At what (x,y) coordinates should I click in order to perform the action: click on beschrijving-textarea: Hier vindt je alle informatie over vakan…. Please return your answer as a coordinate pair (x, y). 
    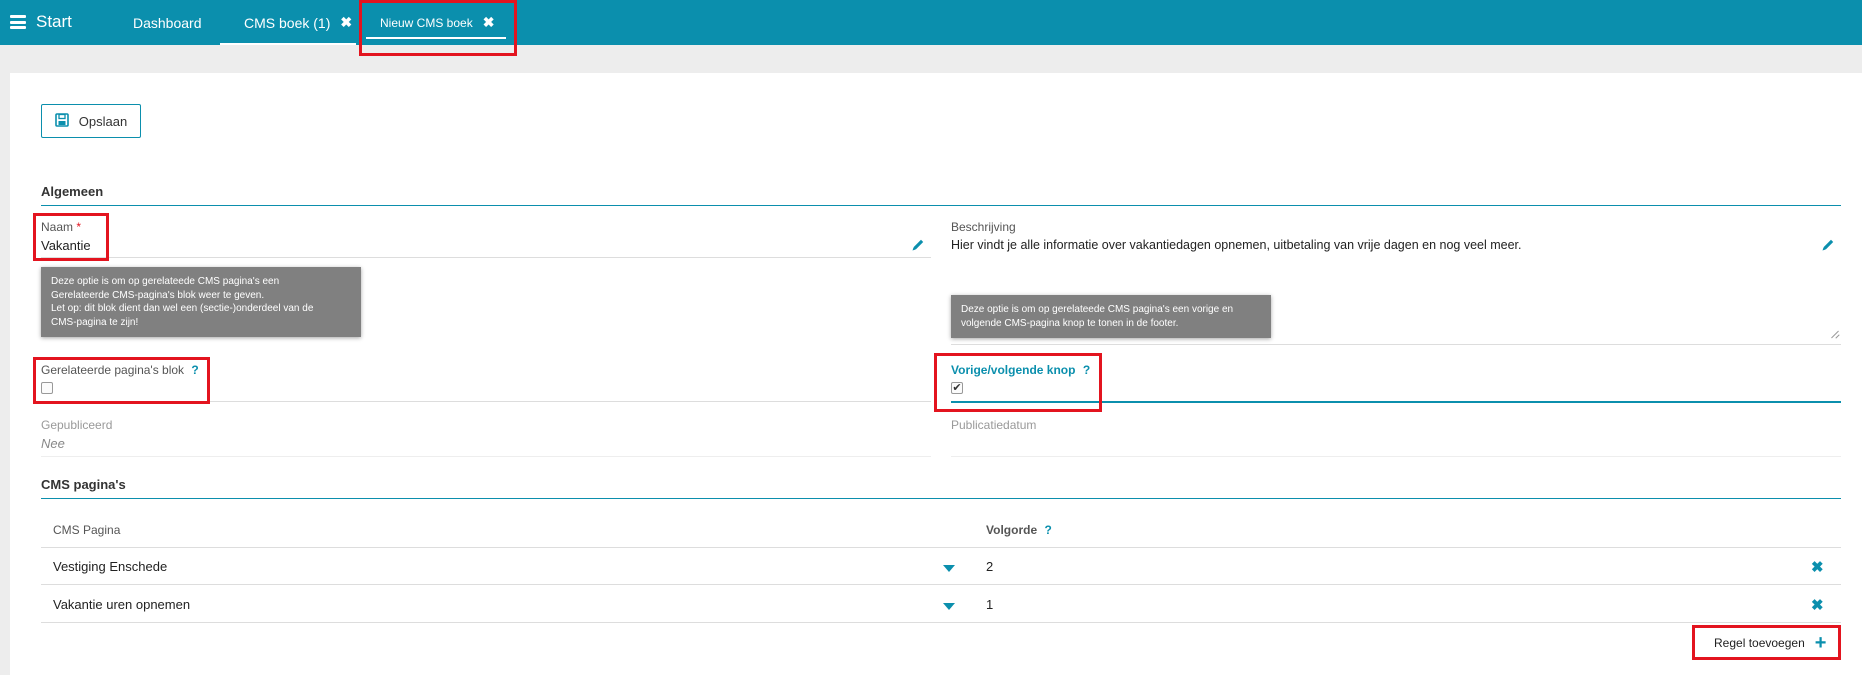
    Looking at the image, I should click on (1236, 245).